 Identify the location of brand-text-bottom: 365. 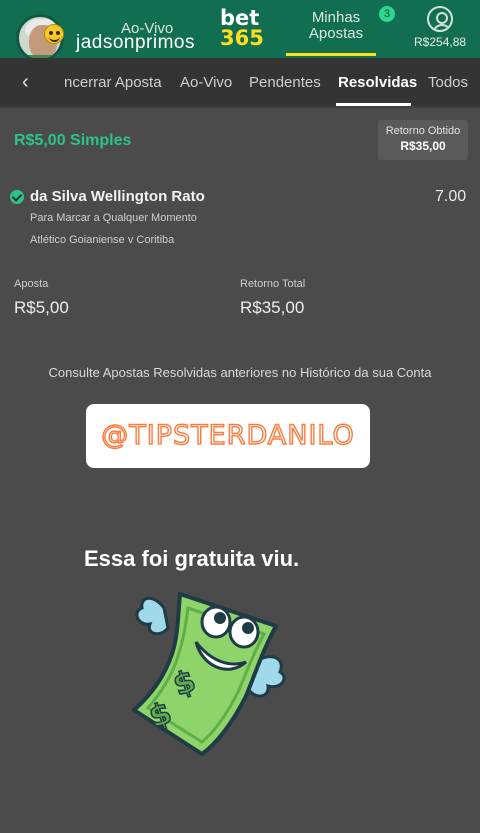
(242, 38).